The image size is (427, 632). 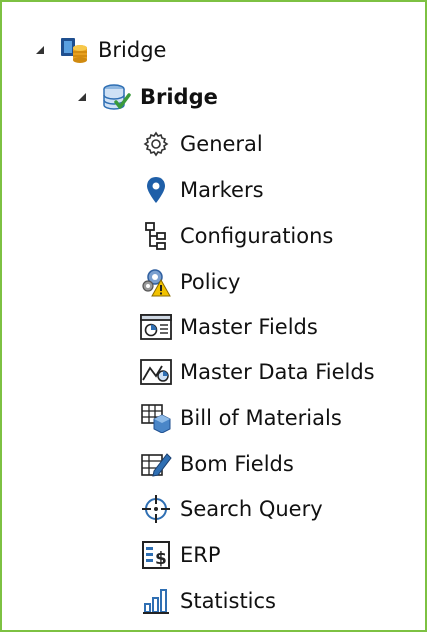 What do you see at coordinates (221, 144) in the screenshot?
I see `tree-item-label: General` at bounding box center [221, 144].